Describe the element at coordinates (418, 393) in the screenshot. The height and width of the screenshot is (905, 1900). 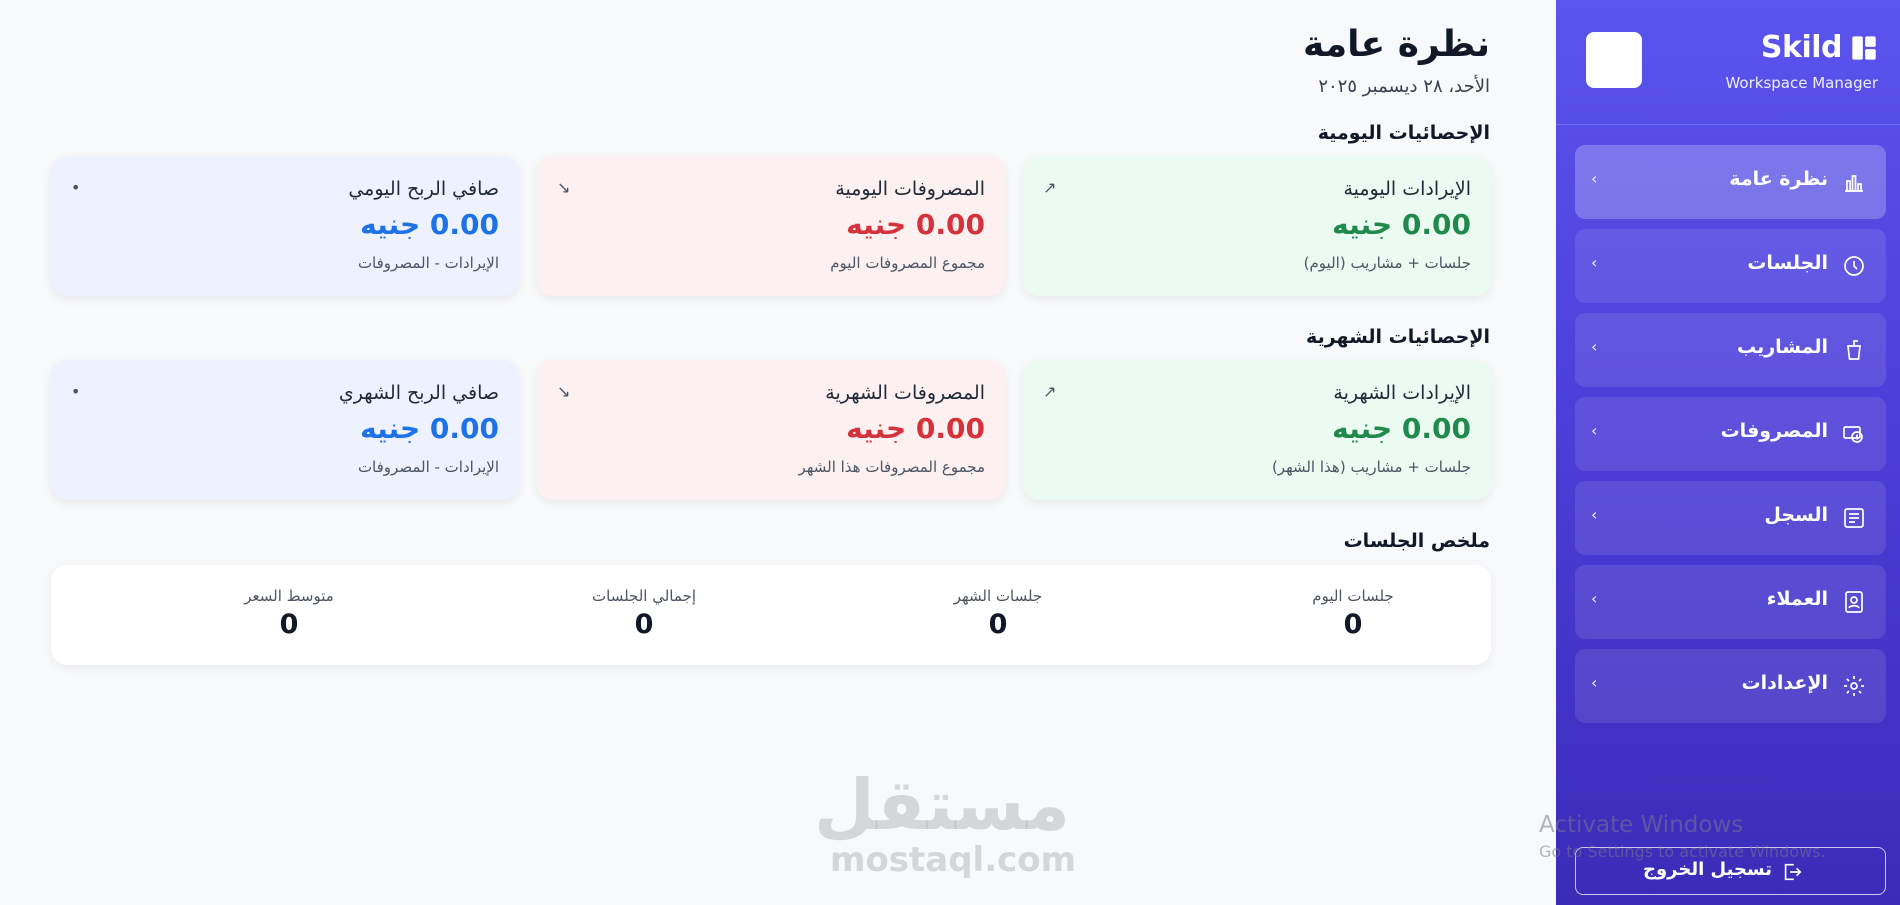
I see `card-title: صافي الربح الشهري` at that location.